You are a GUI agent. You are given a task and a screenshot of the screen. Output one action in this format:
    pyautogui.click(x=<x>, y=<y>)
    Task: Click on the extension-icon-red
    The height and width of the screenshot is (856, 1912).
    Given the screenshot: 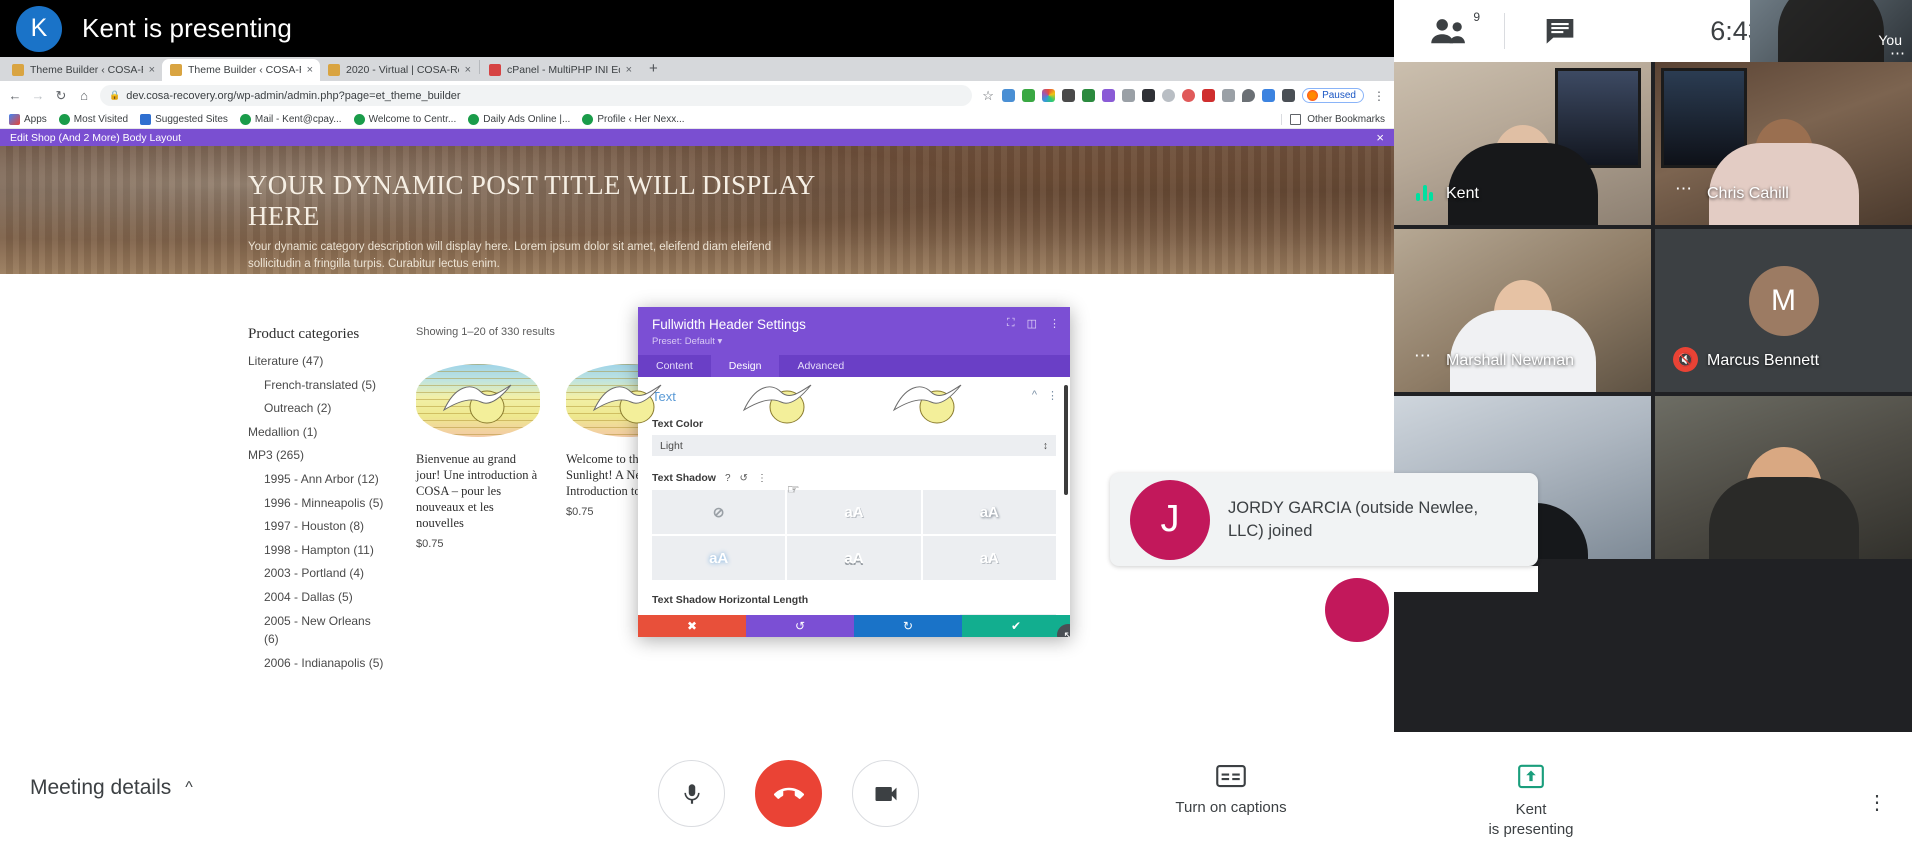 What is the action you would take?
    pyautogui.click(x=1209, y=95)
    